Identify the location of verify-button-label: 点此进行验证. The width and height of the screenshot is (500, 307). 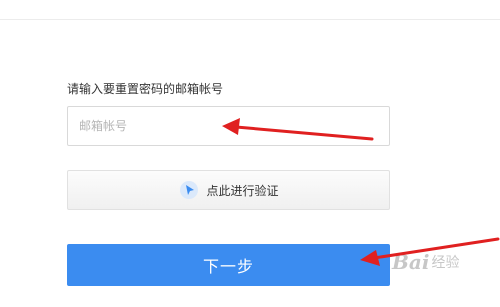
(242, 190).